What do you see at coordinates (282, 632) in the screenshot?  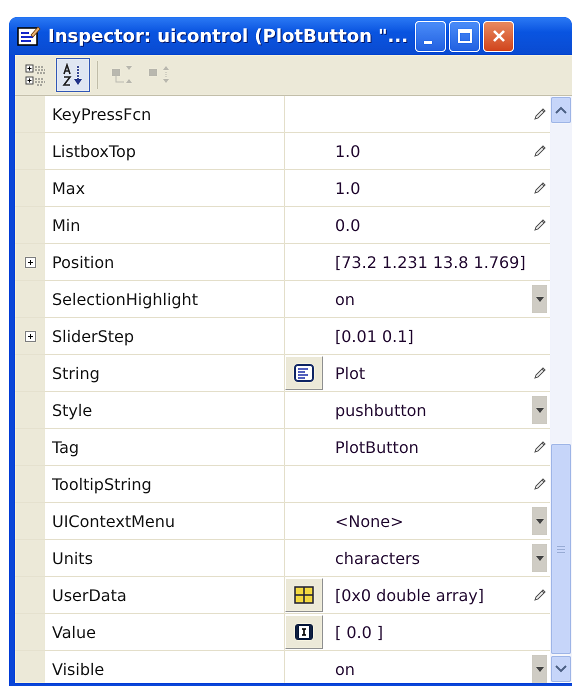 I see `property-row: Value [ 0.0 ]` at bounding box center [282, 632].